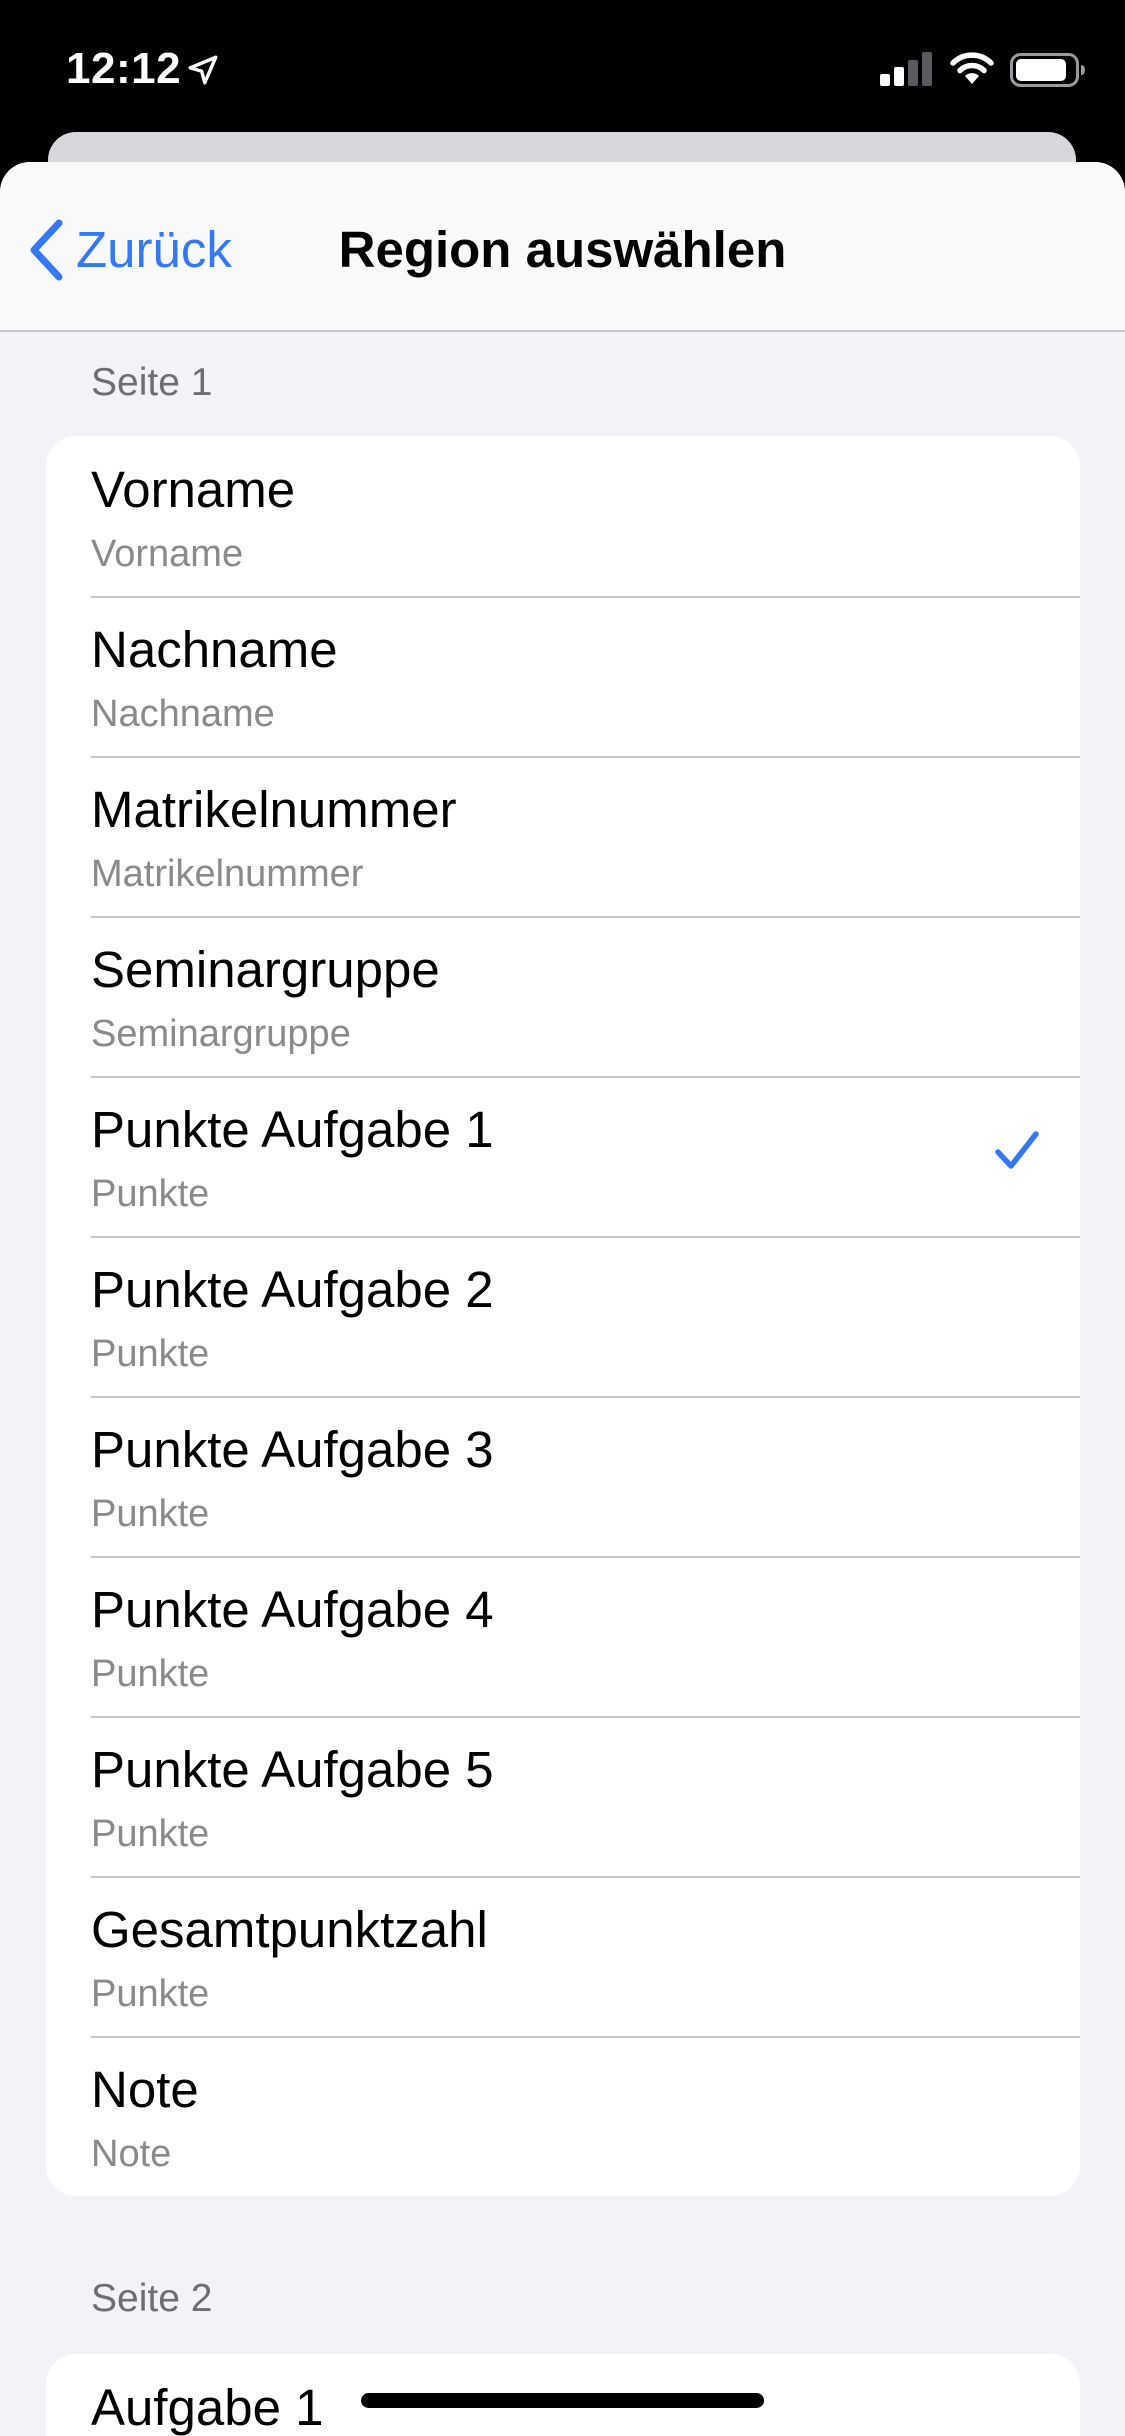 The image size is (1125, 2436). I want to click on item-title: Seminargruppe, so click(265, 969).